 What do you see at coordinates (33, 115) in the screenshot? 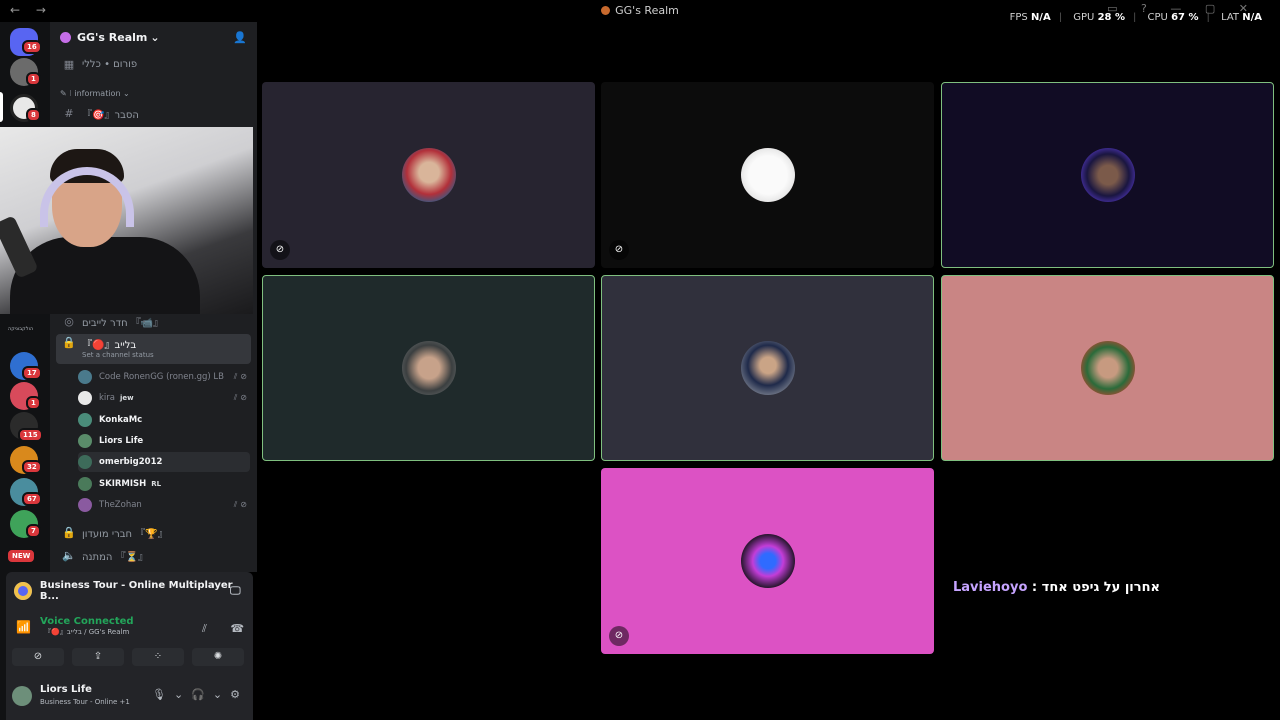
I see `server-badge-2: 8` at bounding box center [33, 115].